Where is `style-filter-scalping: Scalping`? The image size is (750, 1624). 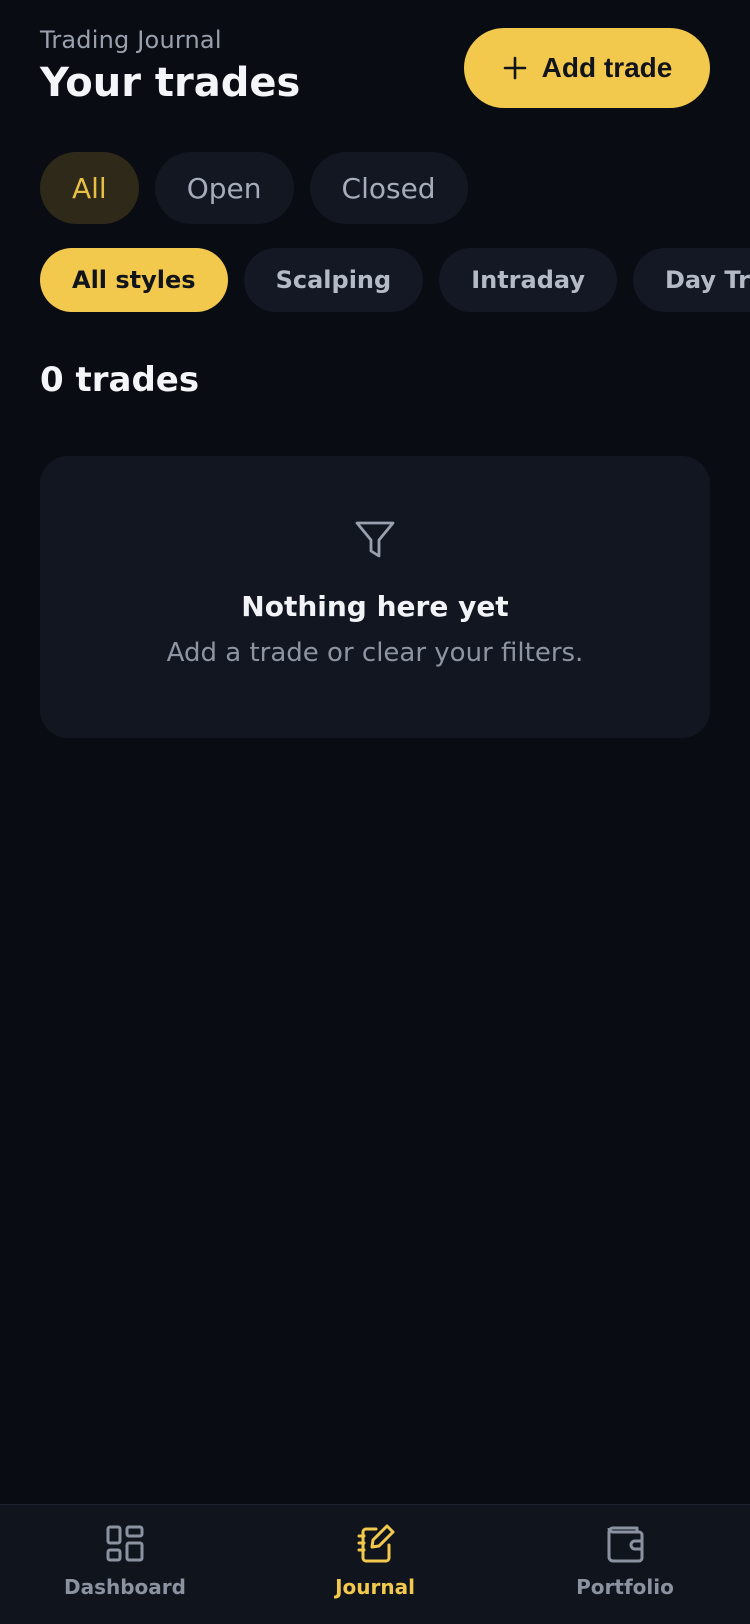
style-filter-scalping: Scalping is located at coordinates (333, 280).